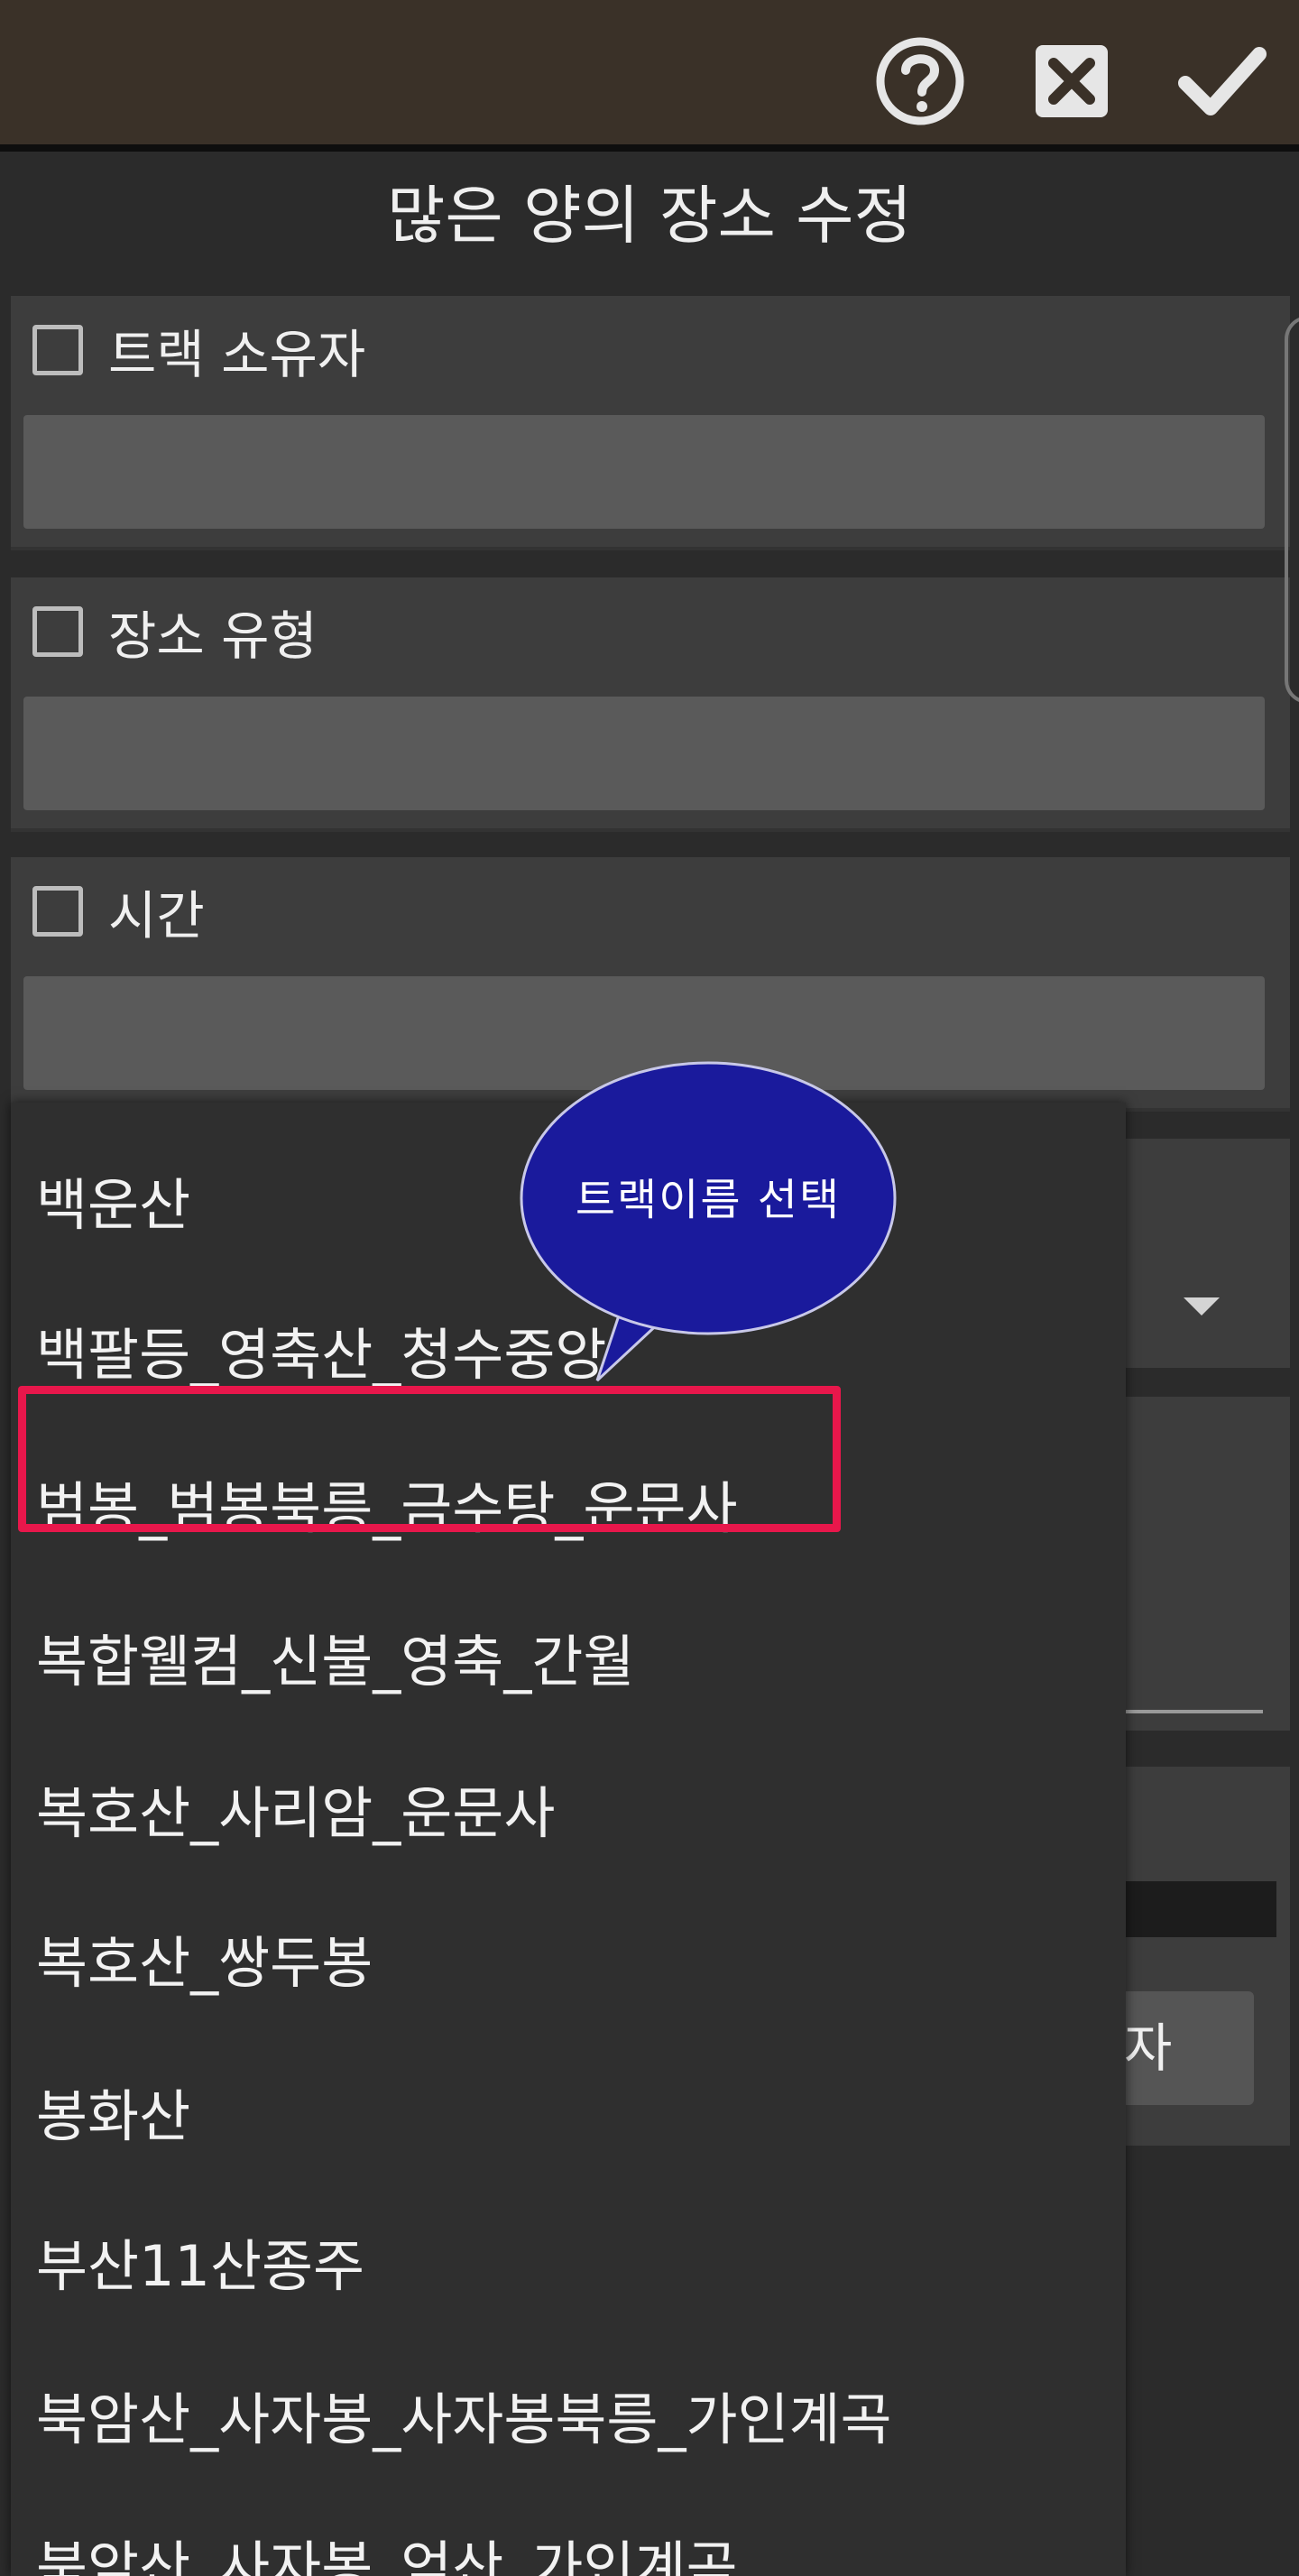  I want to click on callout-text: 트랙이름 선택, so click(708, 1200).